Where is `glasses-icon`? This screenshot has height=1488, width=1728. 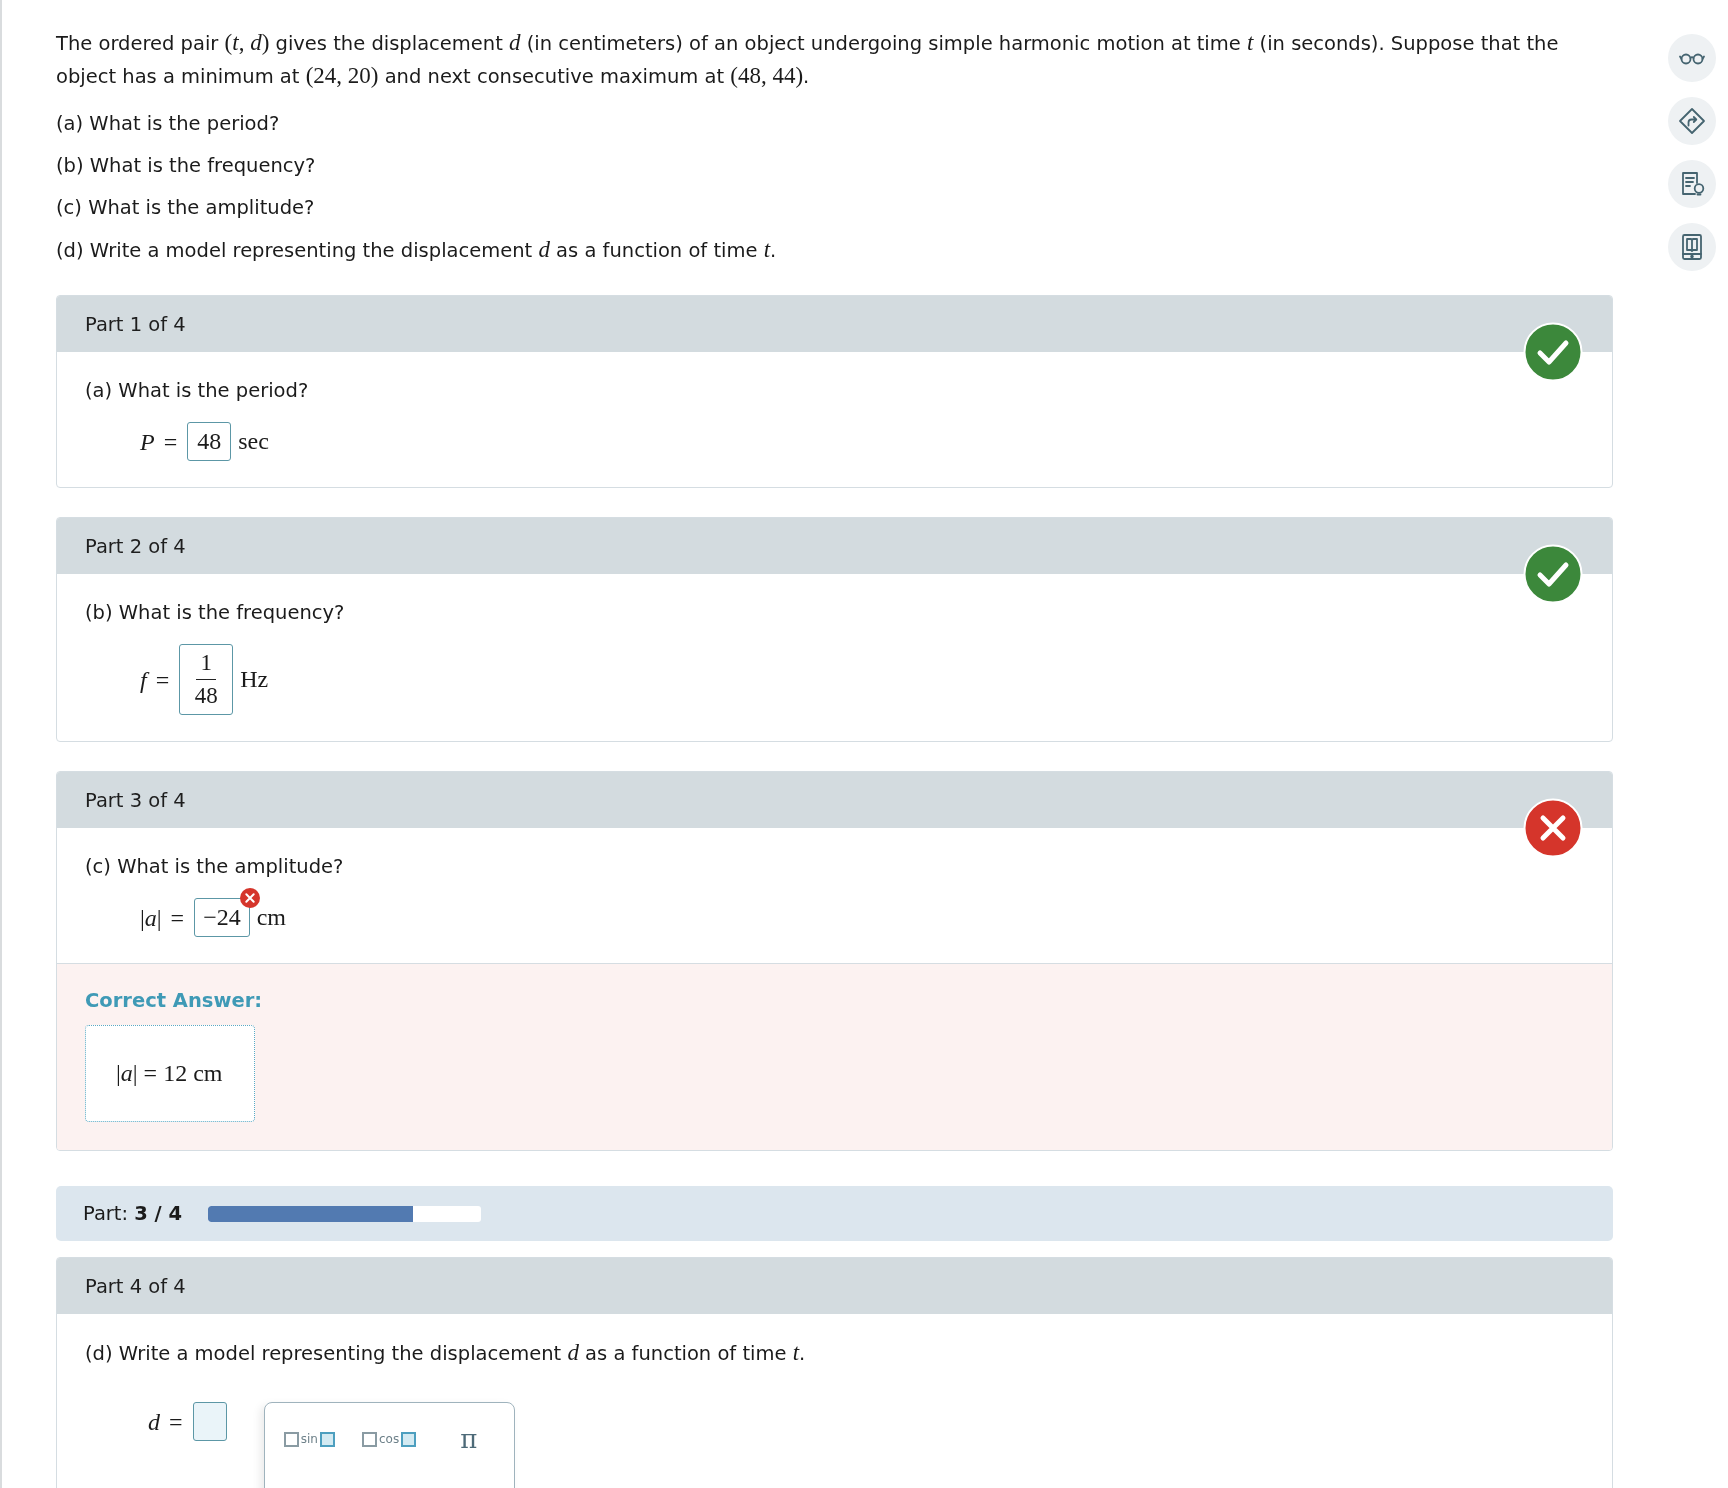
glasses-icon is located at coordinates (1692, 58).